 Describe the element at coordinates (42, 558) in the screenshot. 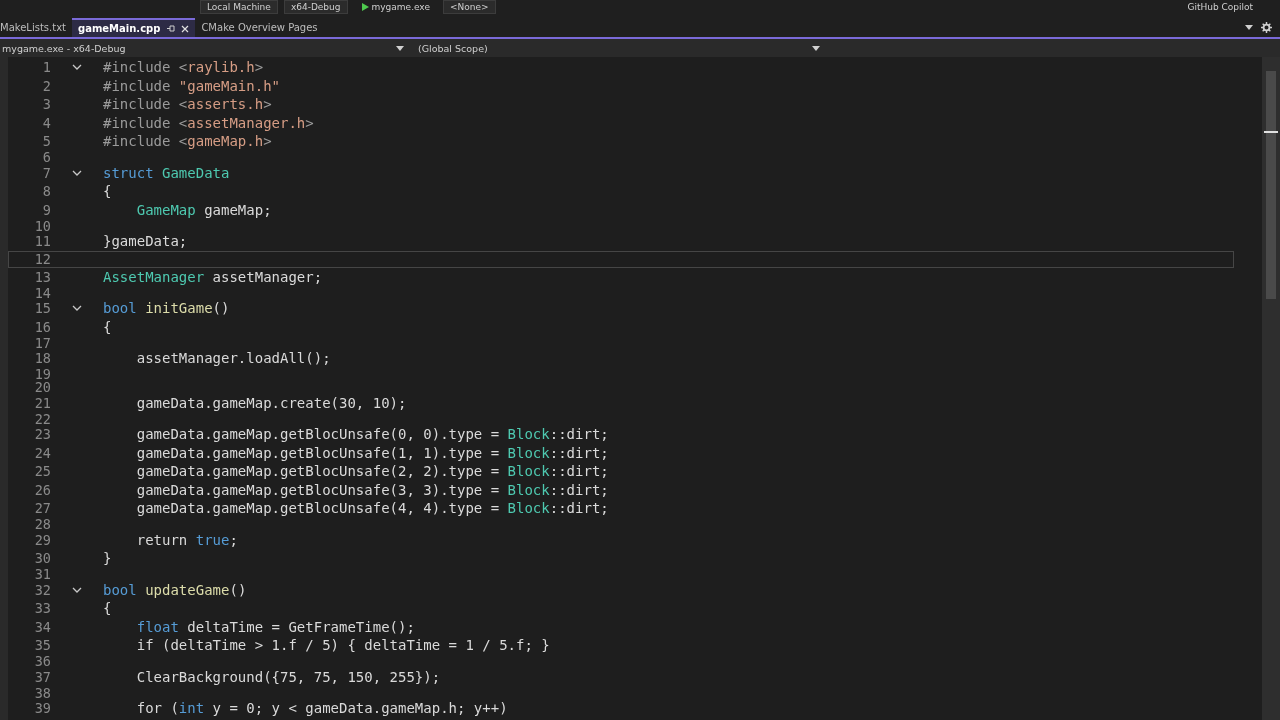

I see `line-number: 30` at that location.